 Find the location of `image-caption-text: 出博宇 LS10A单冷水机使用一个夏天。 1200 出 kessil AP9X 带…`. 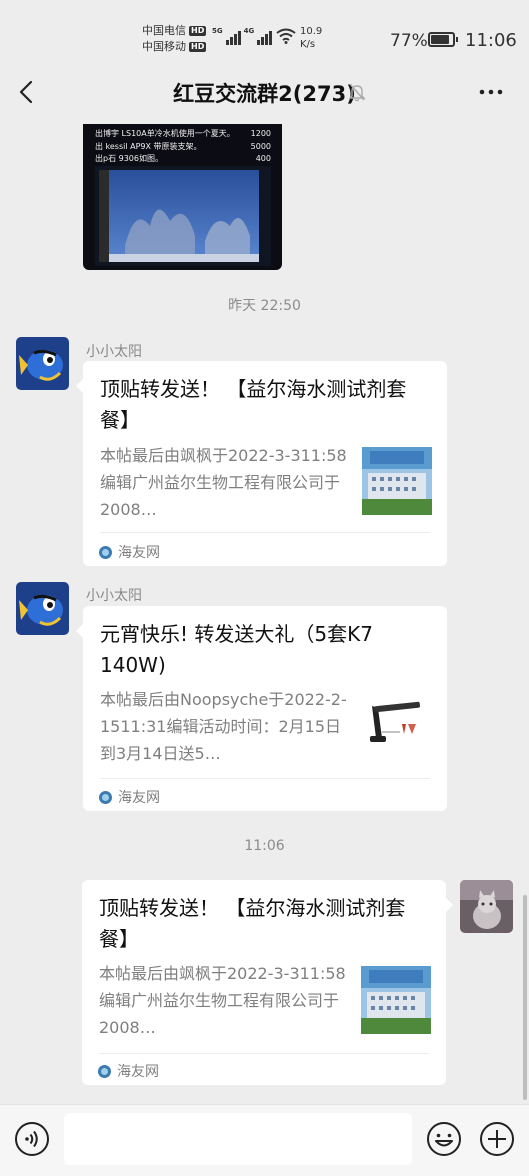

image-caption-text: 出博宇 LS10A单冷水机使用一个夏天。 1200 出 kessil AP9X 带… is located at coordinates (183, 147).